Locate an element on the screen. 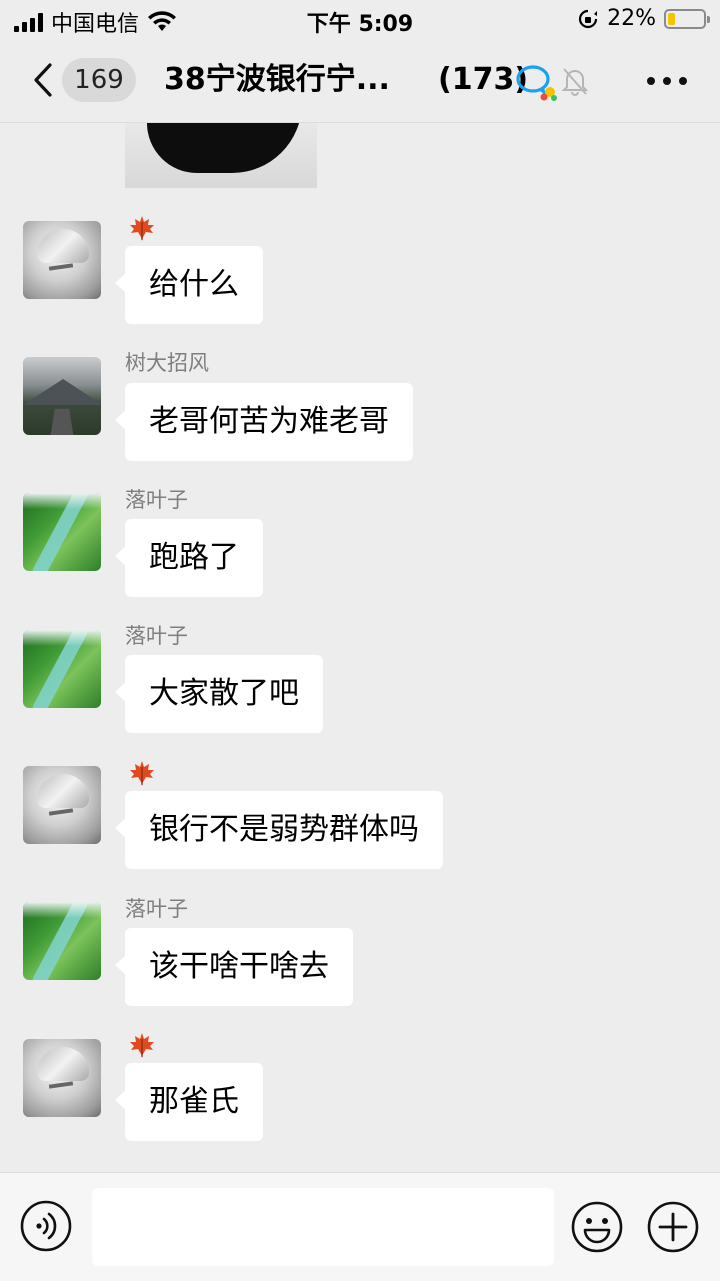  message-bubble: 老哥何苦为难老哥 is located at coordinates (264, 422).